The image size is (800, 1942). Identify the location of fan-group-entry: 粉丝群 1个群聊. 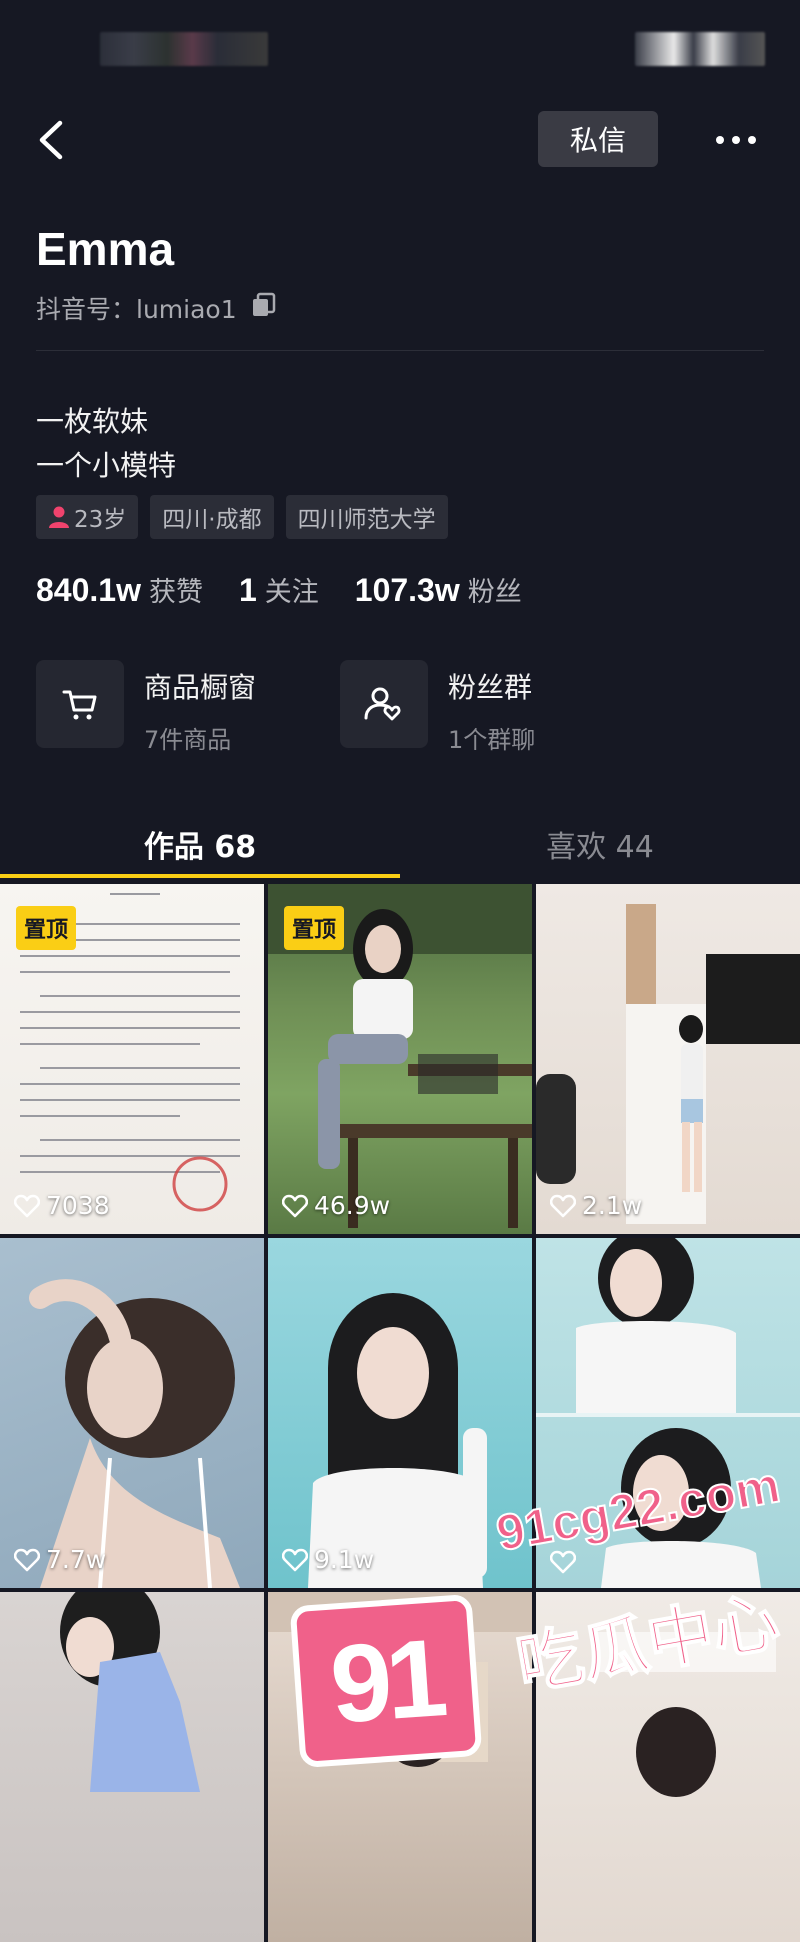
(437, 707).